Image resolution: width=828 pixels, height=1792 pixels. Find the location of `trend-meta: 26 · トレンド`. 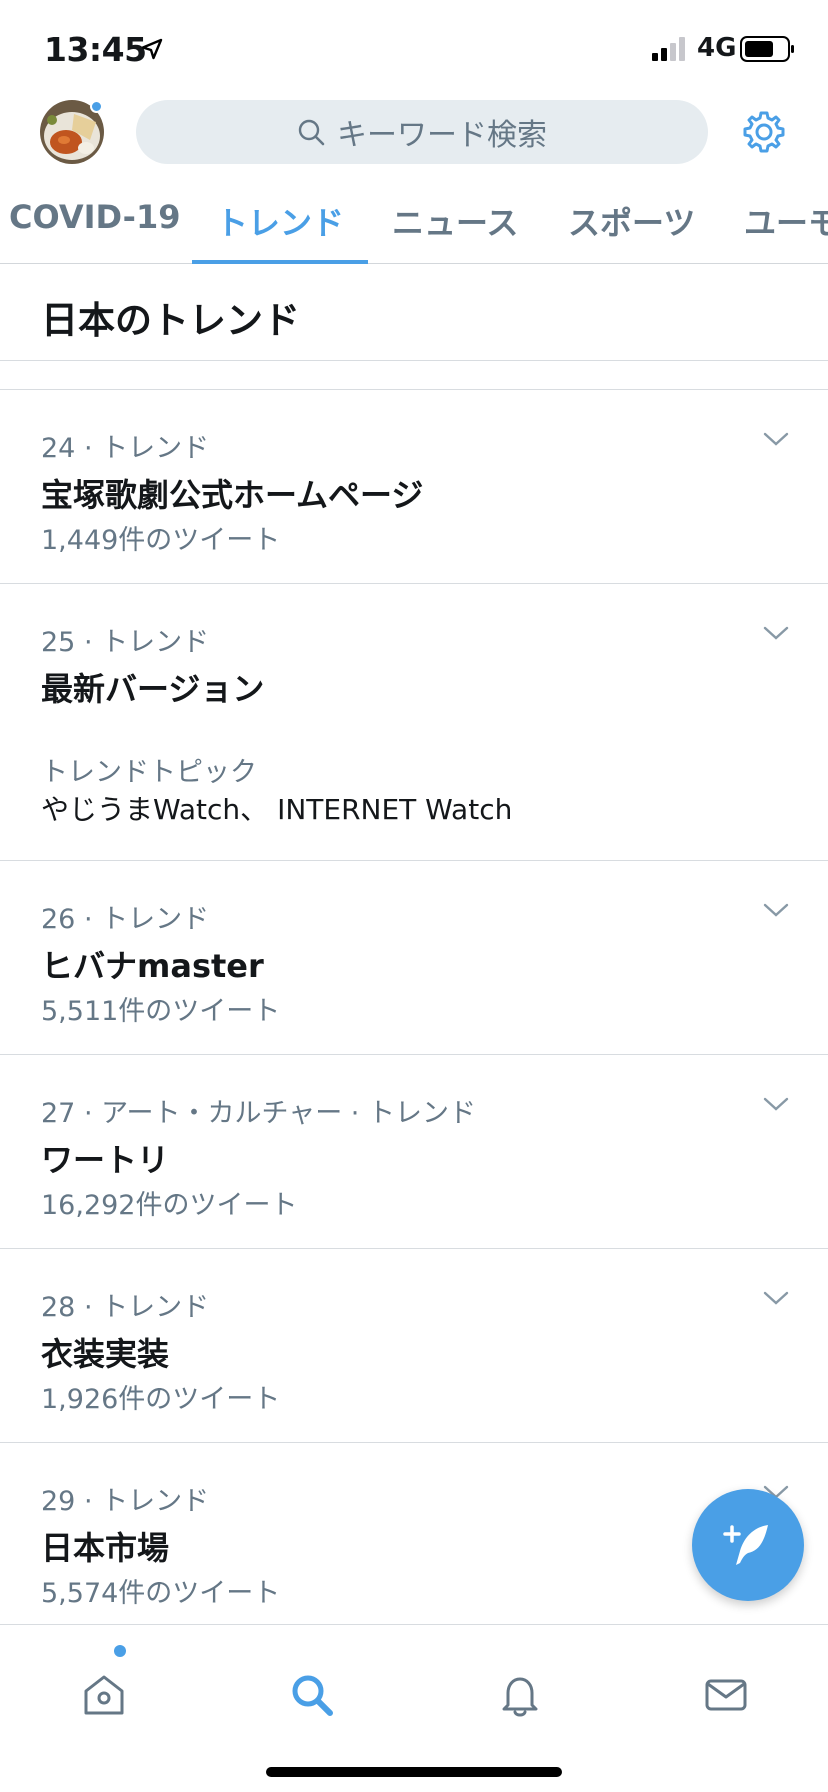

trend-meta: 26 · トレンド is located at coordinates (125, 919).